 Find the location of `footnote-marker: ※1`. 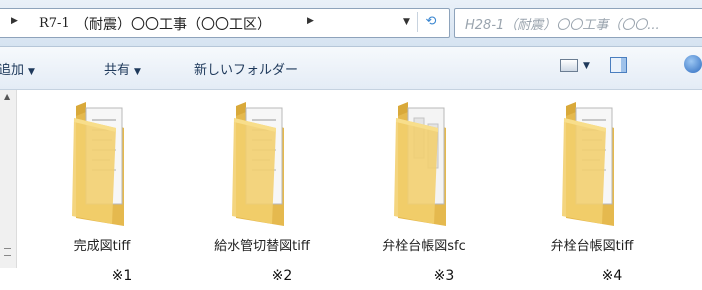

footnote-marker: ※1 is located at coordinates (122, 276).